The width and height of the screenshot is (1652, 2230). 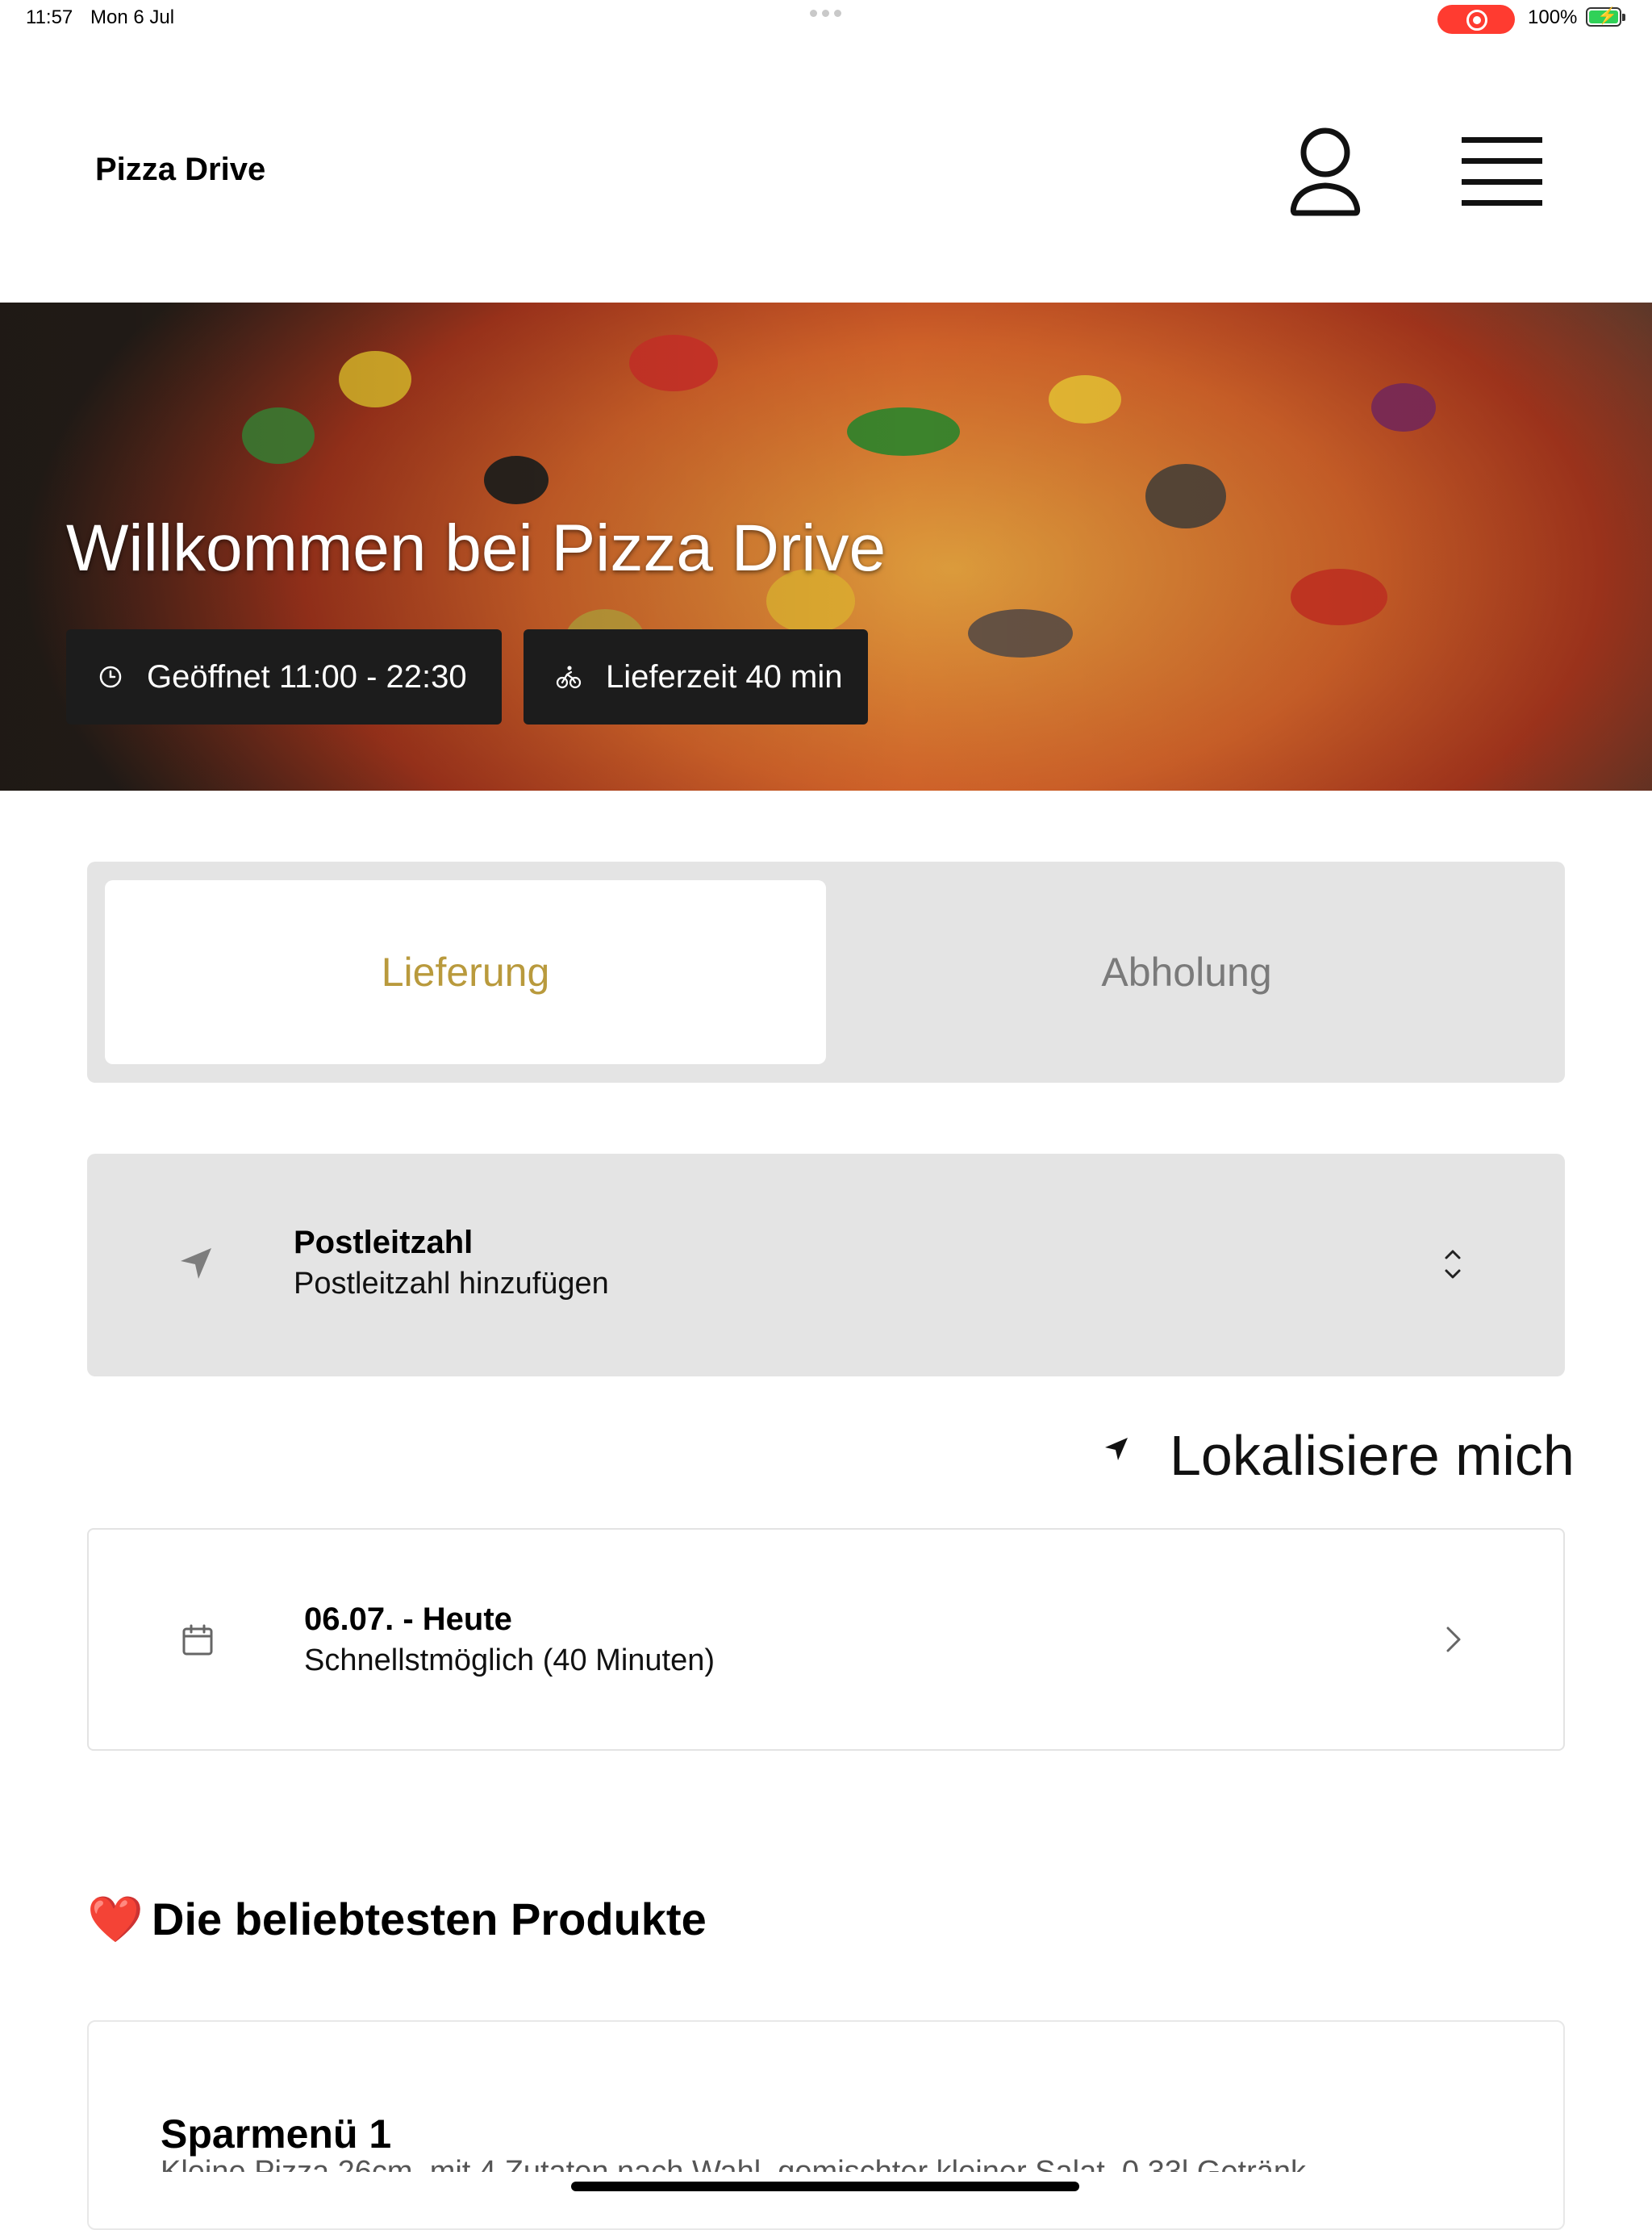 I want to click on postal-code-placeholder: Postleitzahl hinzufügen, so click(x=451, y=1284).